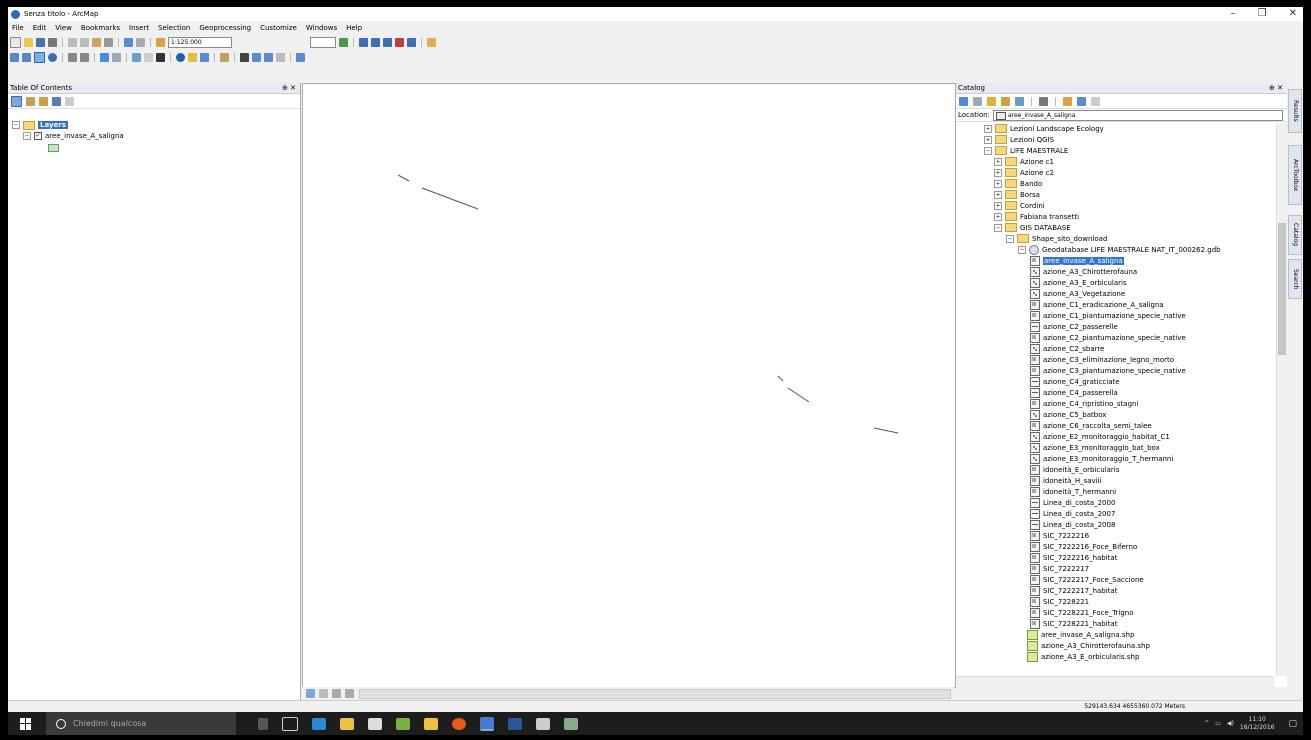  I want to click on edge-icon, so click(319, 723).